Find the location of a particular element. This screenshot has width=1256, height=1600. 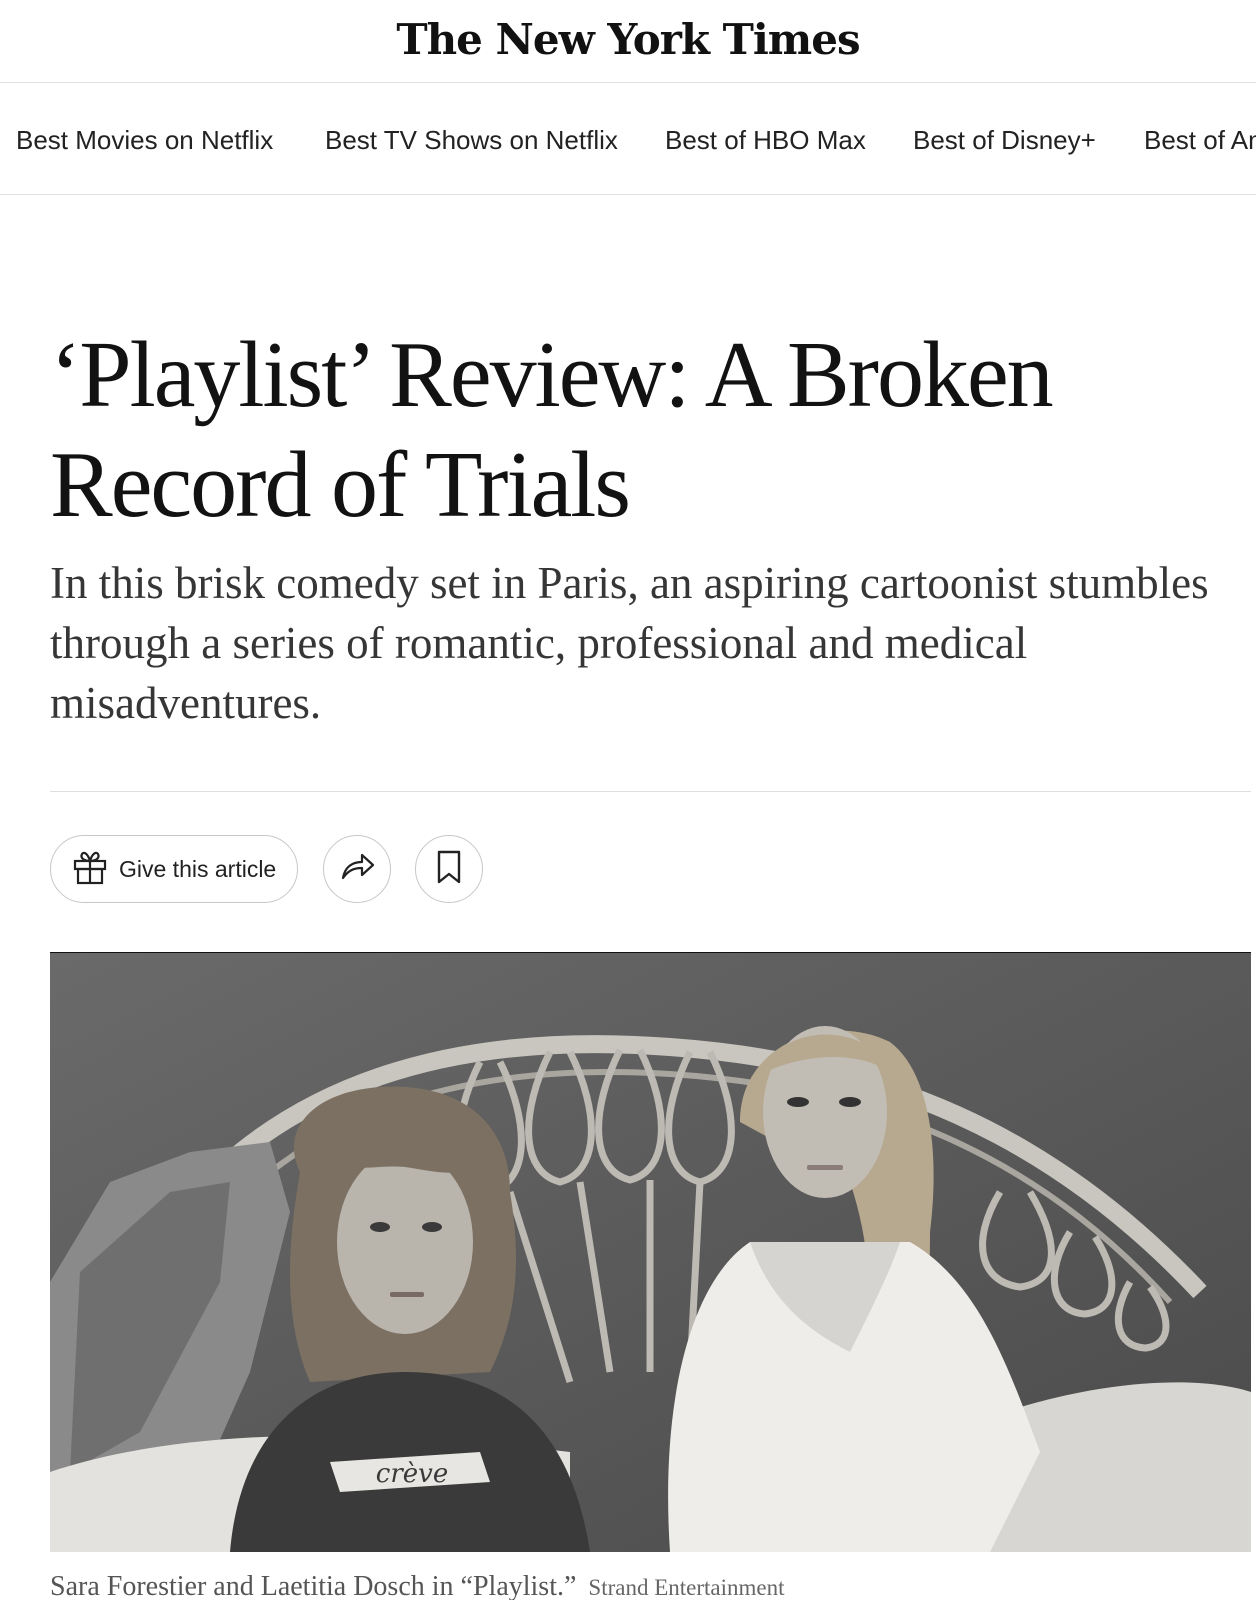

gift-icon is located at coordinates (90, 869).